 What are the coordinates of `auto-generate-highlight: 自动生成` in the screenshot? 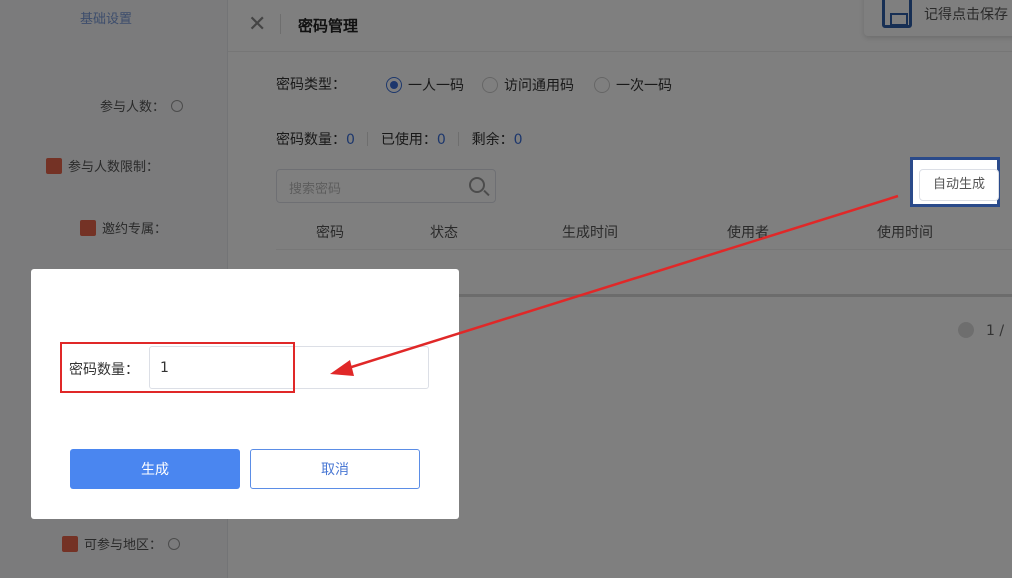 It's located at (955, 182).